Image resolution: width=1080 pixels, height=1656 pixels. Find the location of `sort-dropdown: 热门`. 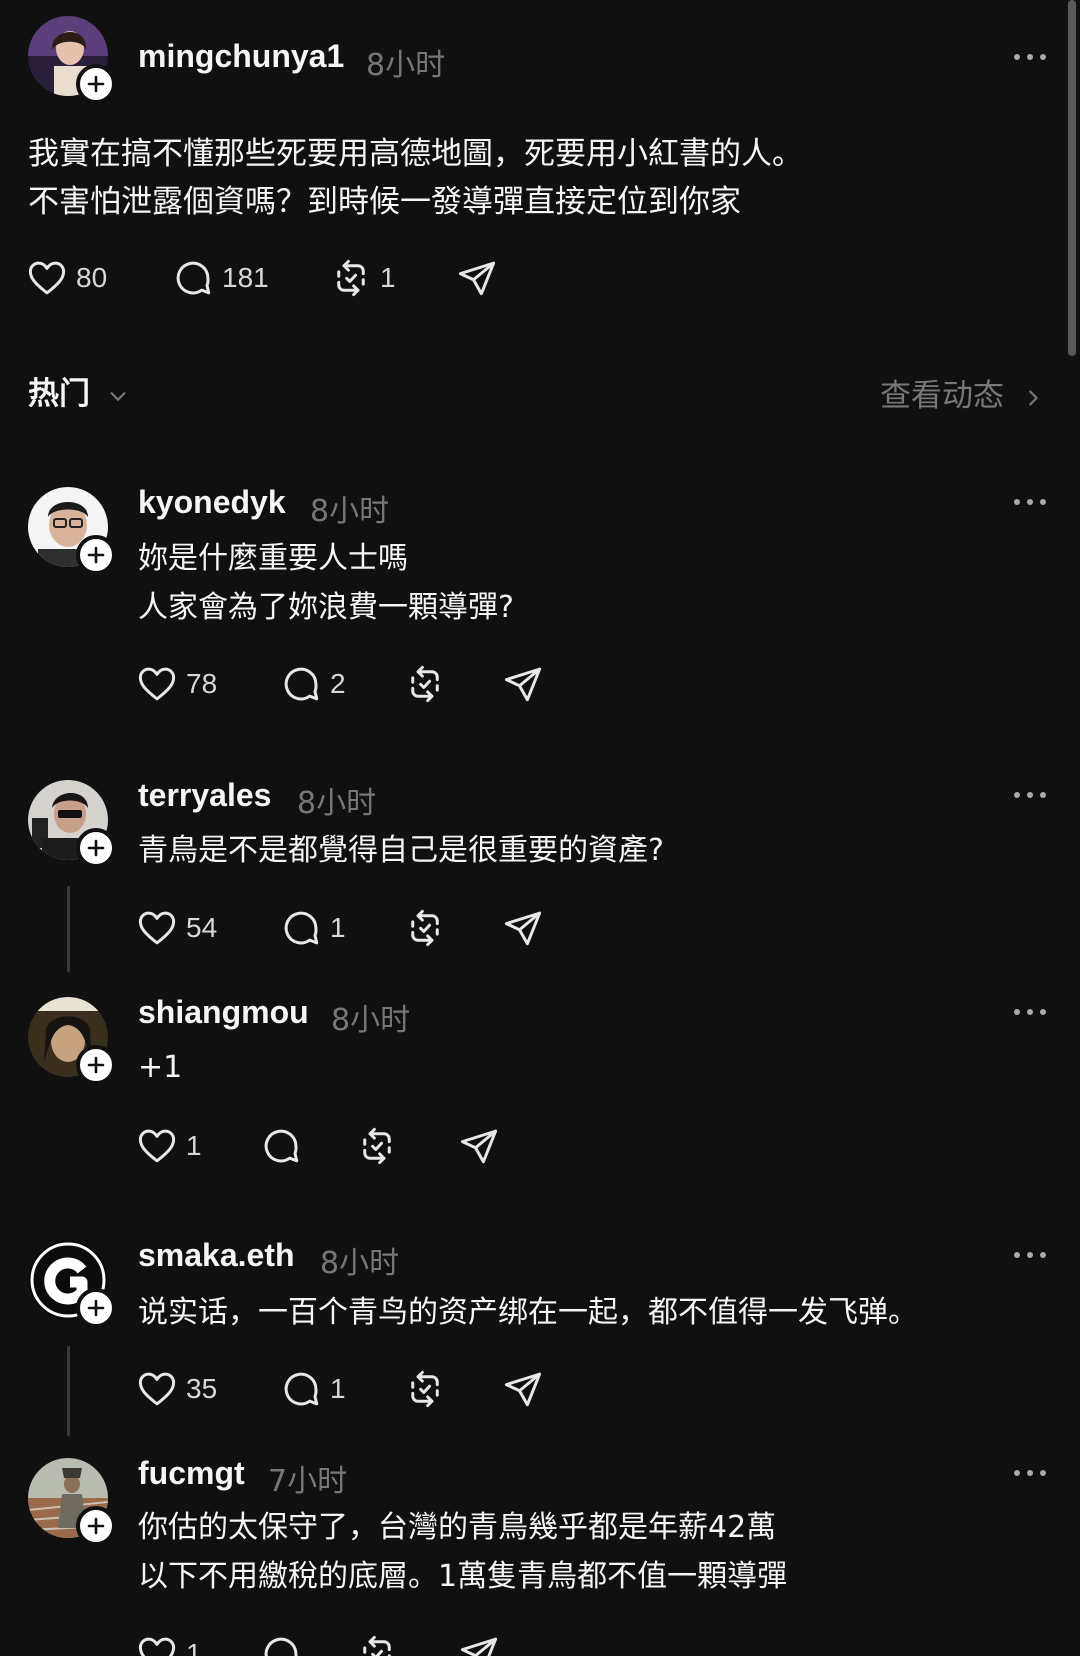

sort-dropdown: 热门 is located at coordinates (78, 390).